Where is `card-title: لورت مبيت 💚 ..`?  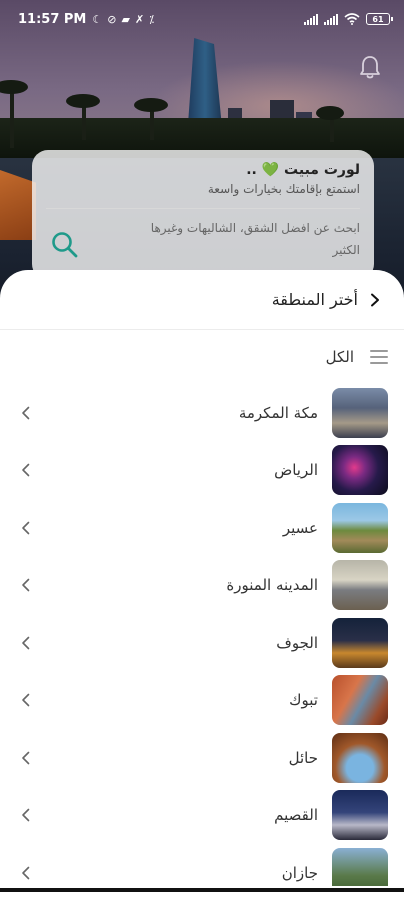
card-title: لورت مبيت 💚 .. is located at coordinates (303, 170).